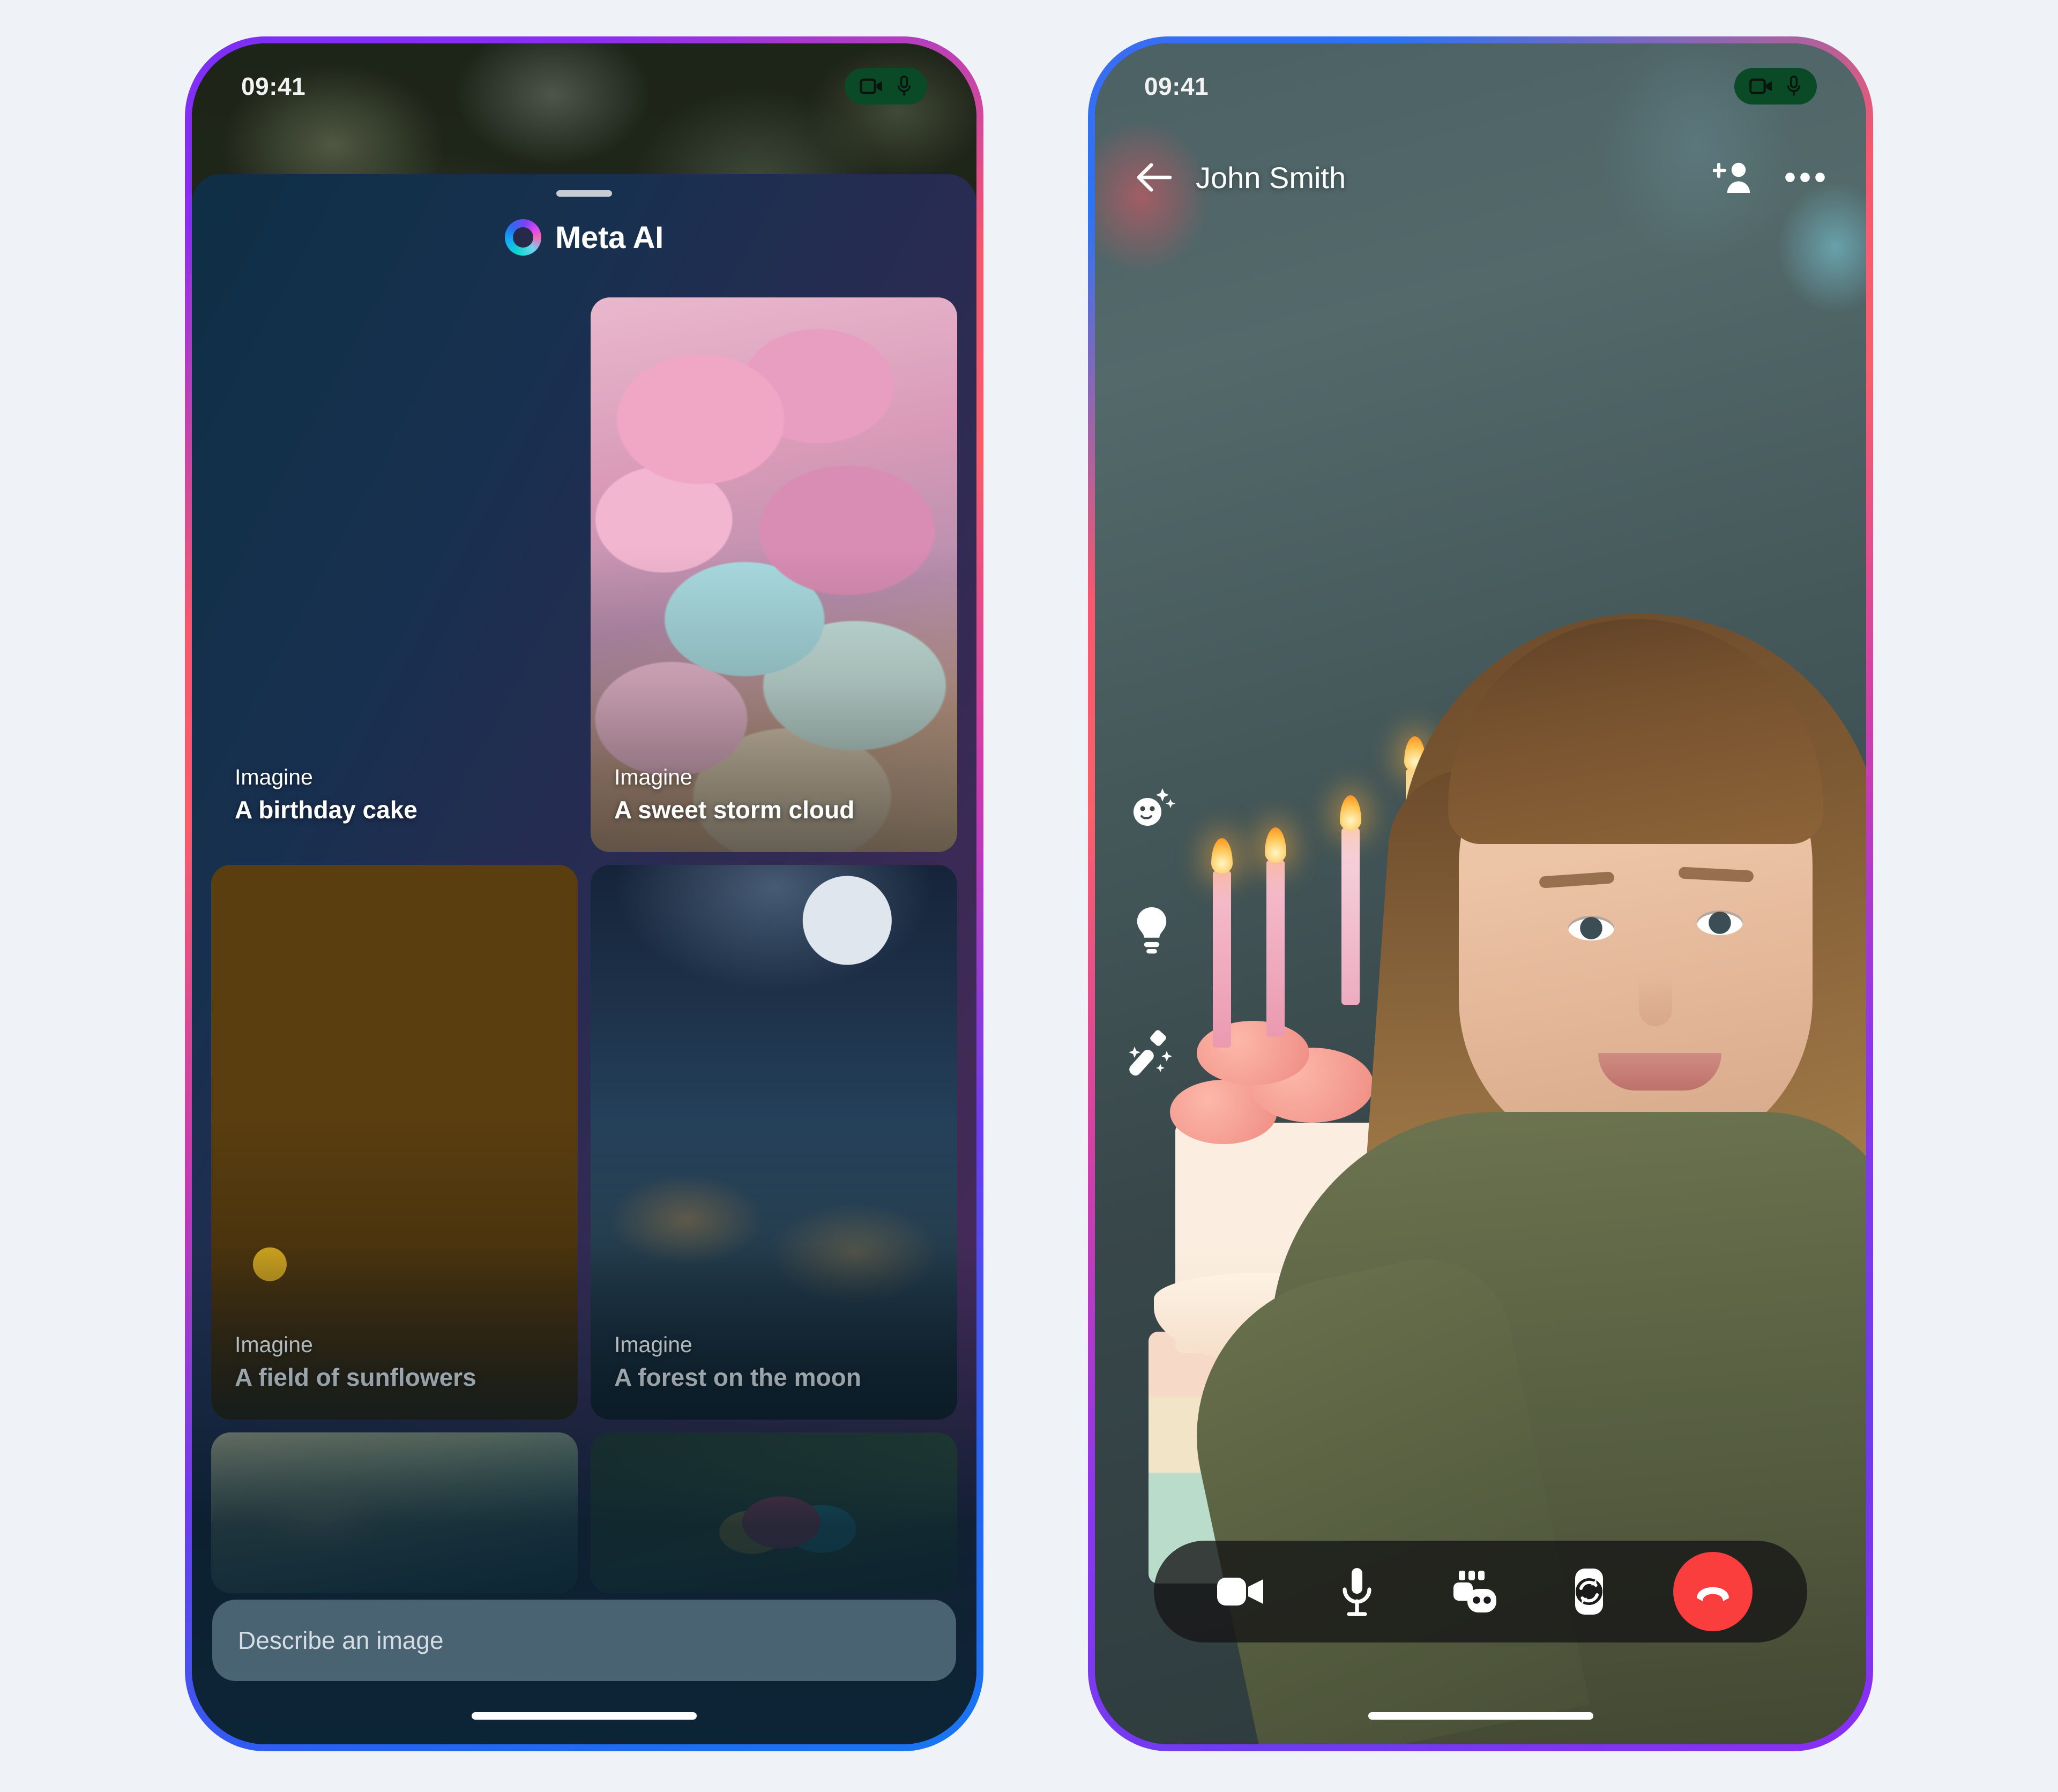 The image size is (2058, 1792). I want to click on back-arrow-icon, so click(1154, 177).